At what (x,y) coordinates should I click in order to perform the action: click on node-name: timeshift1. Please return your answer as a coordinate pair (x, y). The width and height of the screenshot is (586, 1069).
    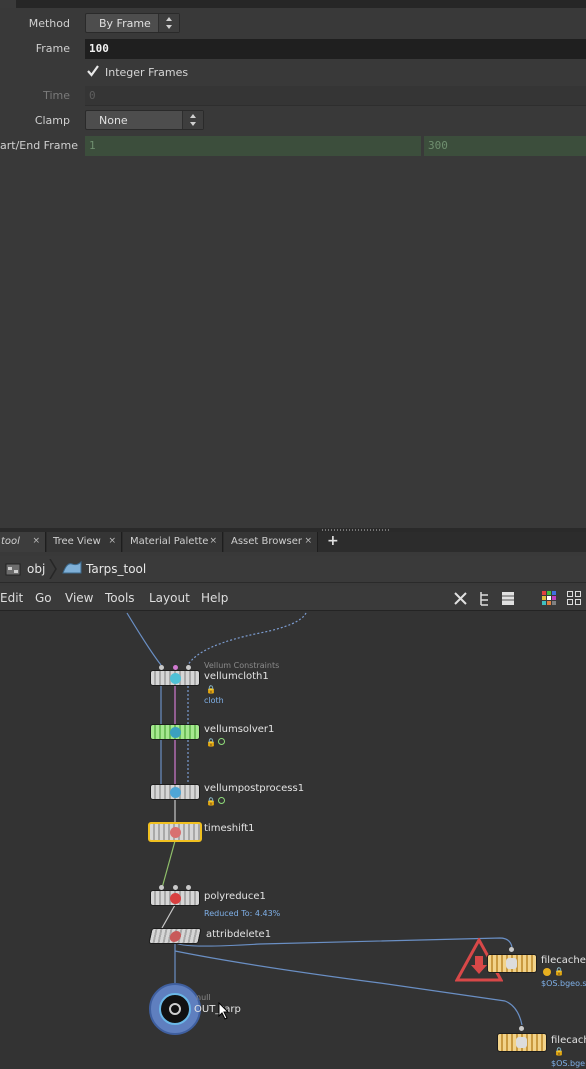
    Looking at the image, I should click on (229, 828).